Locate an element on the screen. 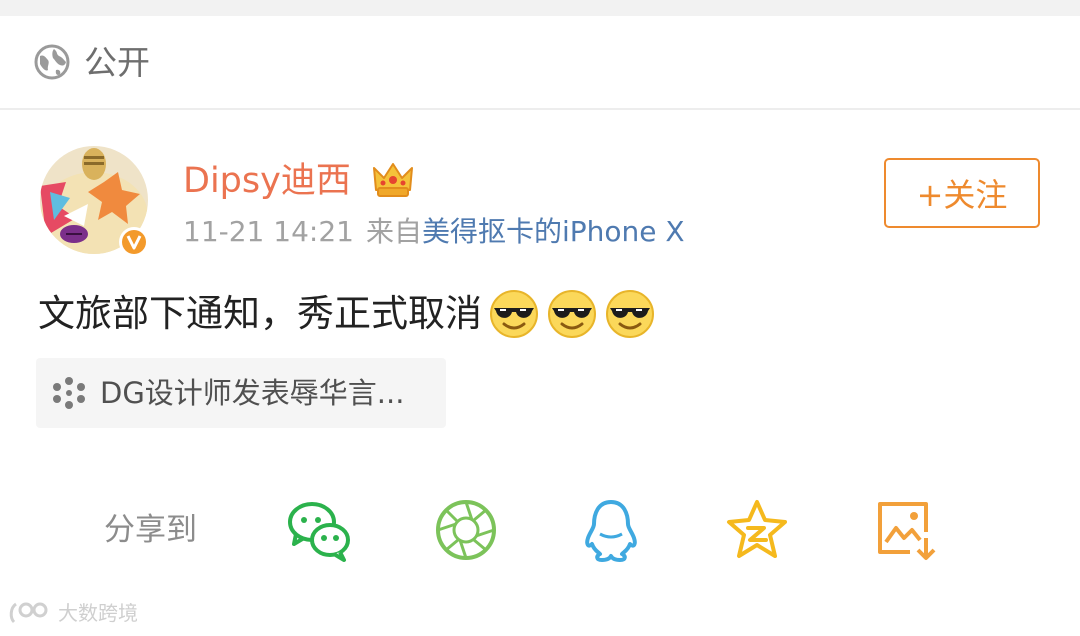 This screenshot has width=1080, height=636. qzone-icon is located at coordinates (757, 530).